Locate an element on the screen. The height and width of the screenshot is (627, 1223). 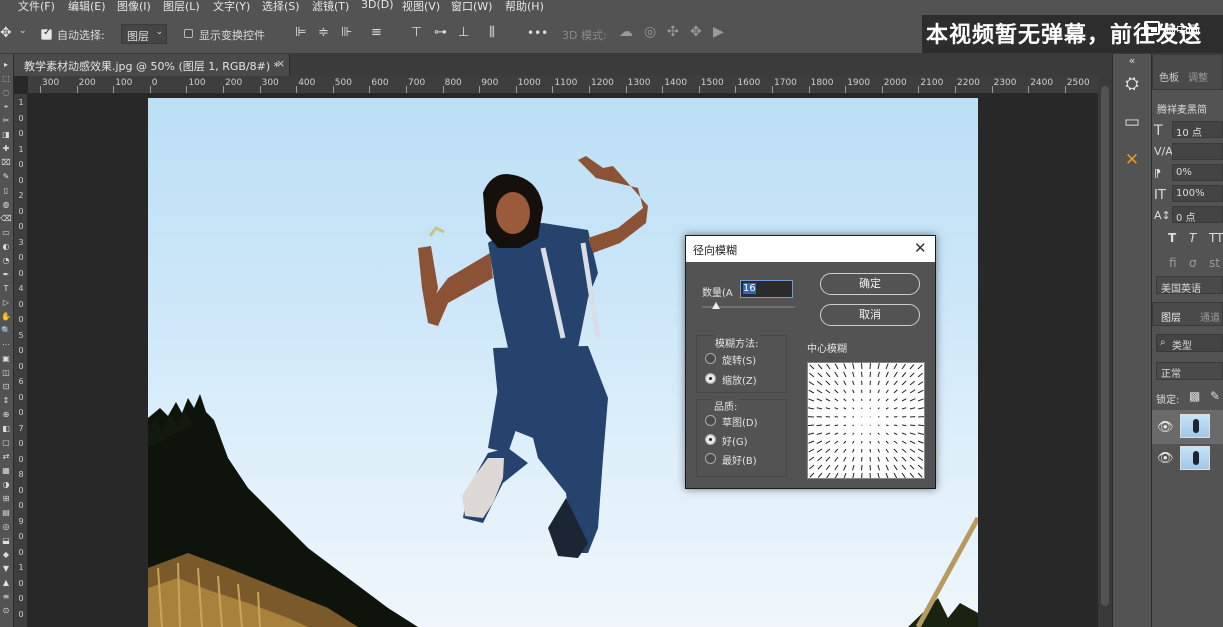
collapse-panels-icon: « is located at coordinates (1132, 64).